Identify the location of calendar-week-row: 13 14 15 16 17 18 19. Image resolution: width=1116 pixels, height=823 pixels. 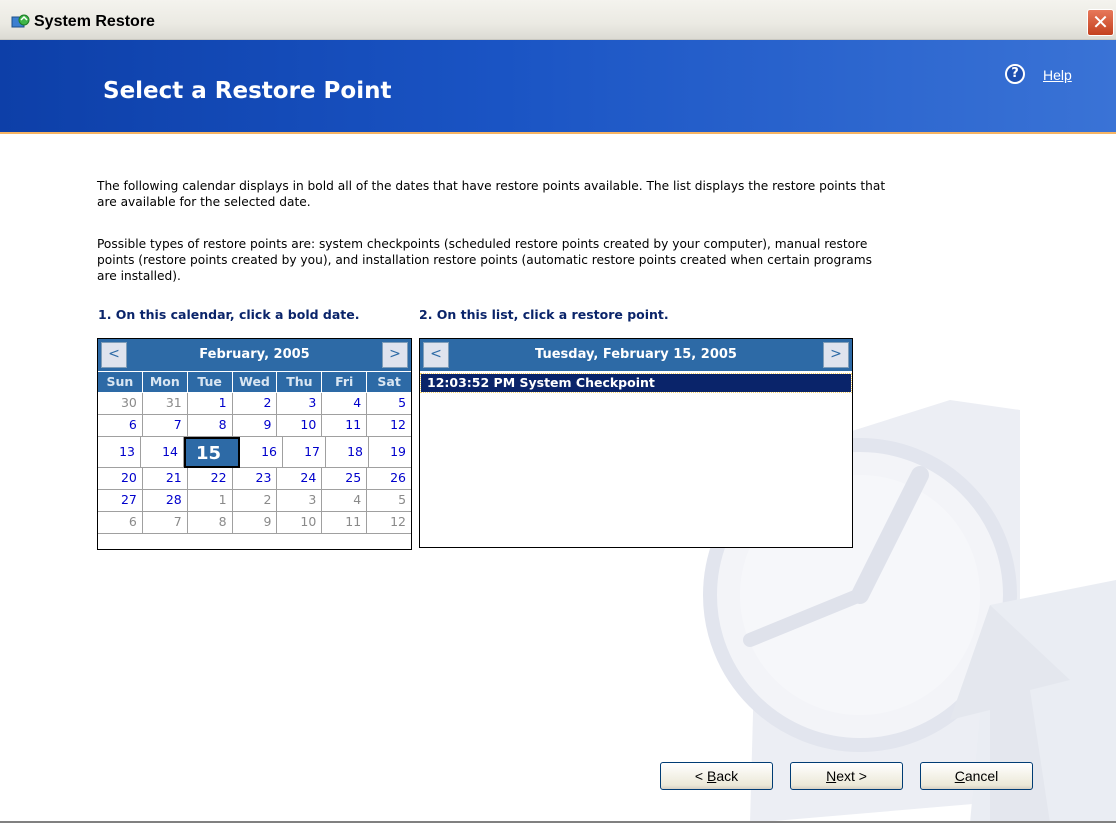
(254, 452).